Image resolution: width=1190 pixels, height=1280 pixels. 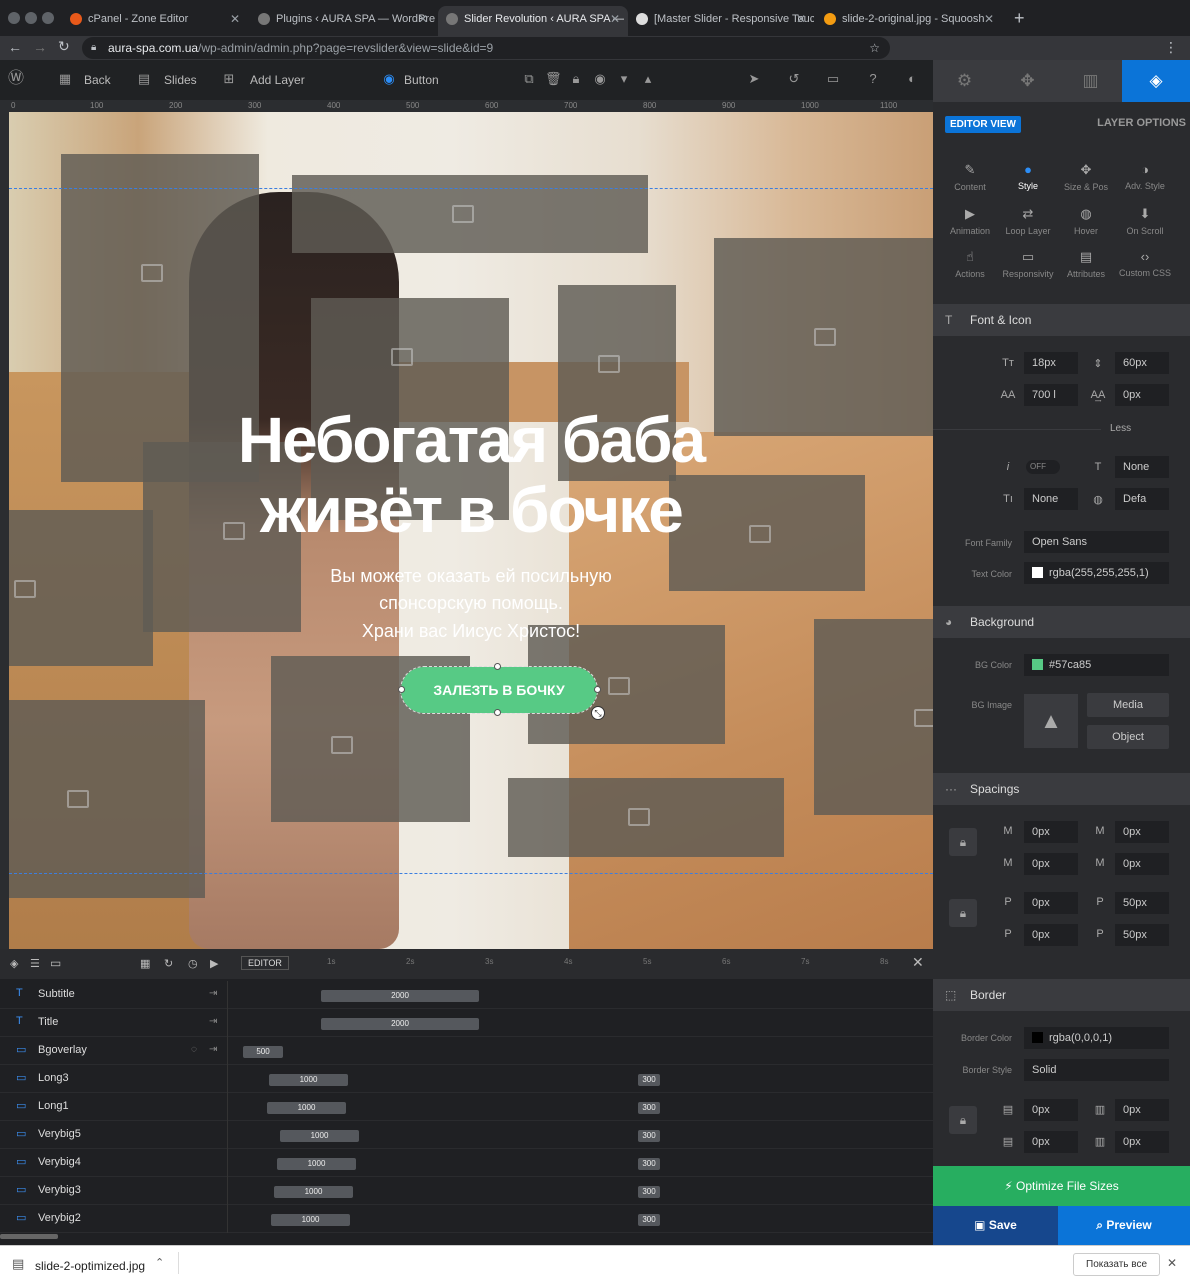 What do you see at coordinates (265, 963) in the screenshot?
I see `editor-tag: EDITOR` at bounding box center [265, 963].